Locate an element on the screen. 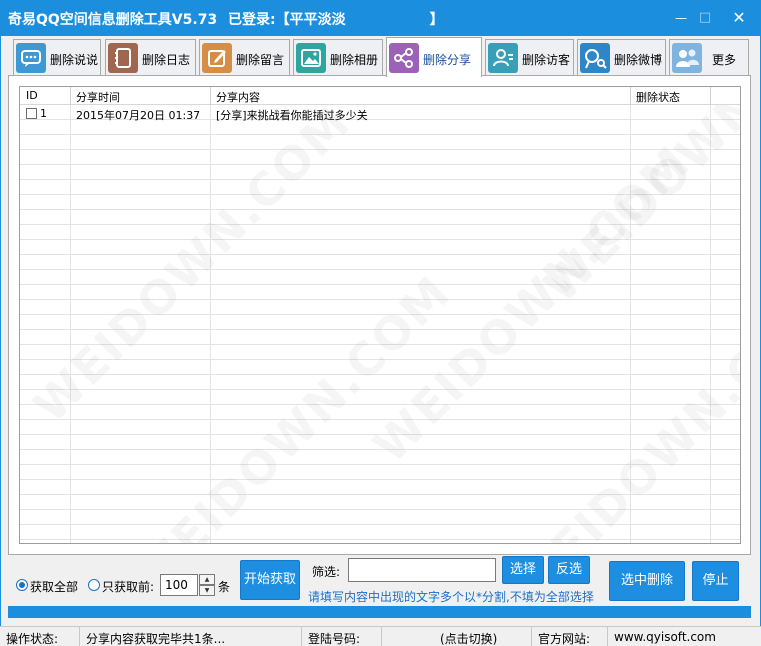 The image size is (761, 646). column-header-id: ID is located at coordinates (32, 95).